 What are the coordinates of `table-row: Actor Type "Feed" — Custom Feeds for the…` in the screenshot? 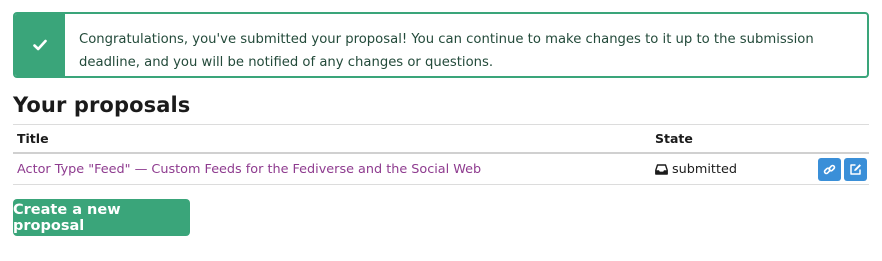 It's located at (441, 169).